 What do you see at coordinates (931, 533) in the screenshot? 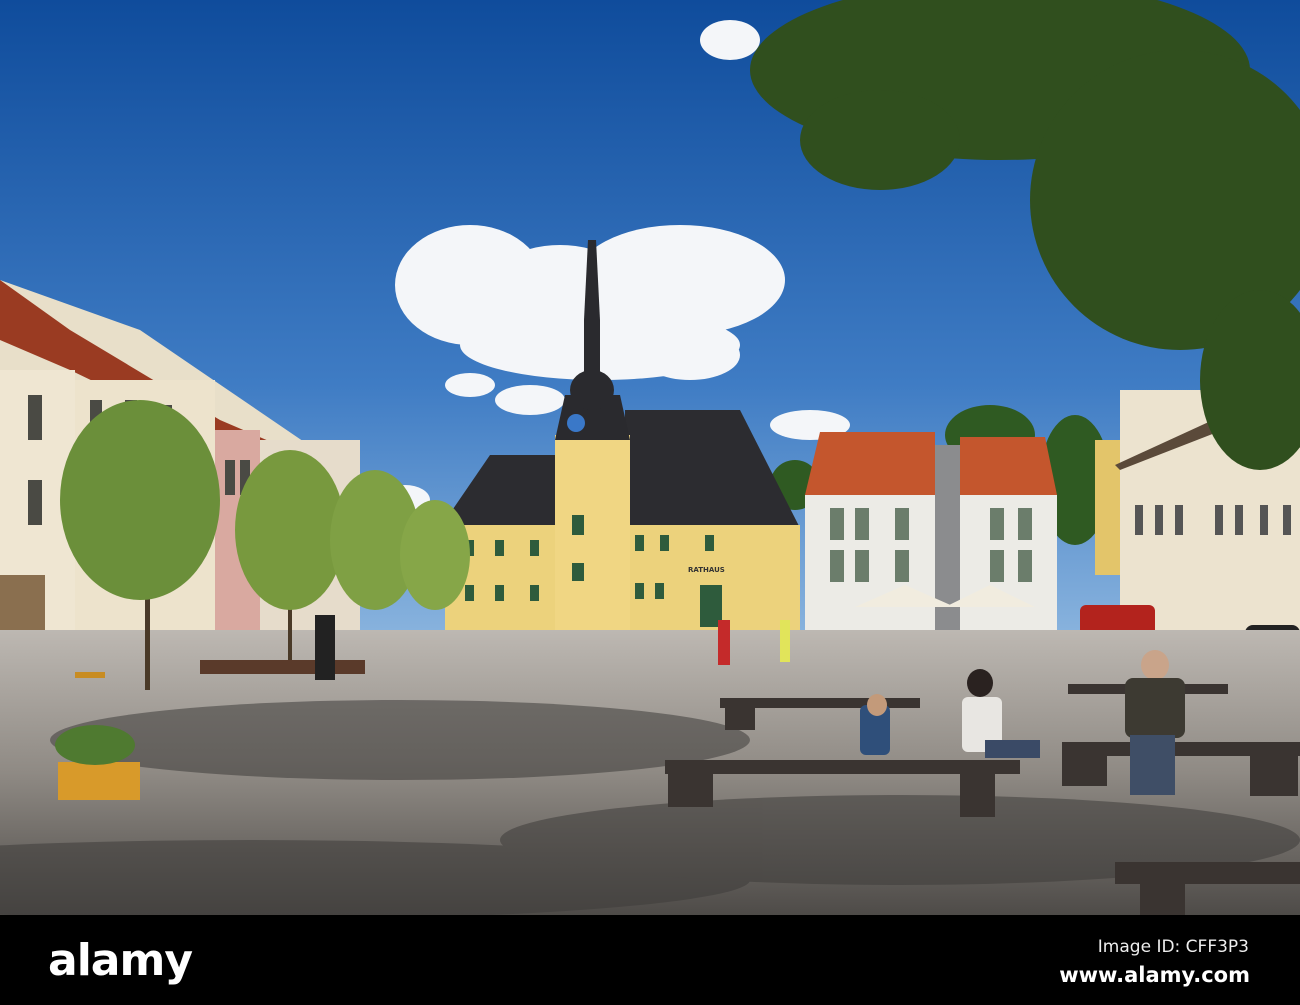
I see `right-modern-buildings` at bounding box center [931, 533].